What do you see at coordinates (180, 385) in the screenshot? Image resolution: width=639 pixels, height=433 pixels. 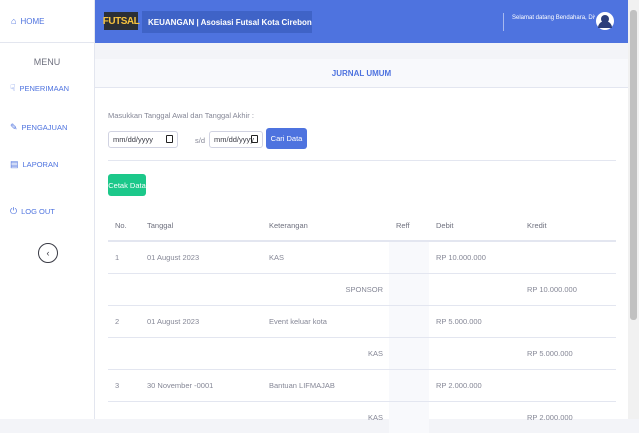 I see `cell-tanggal: 30 November -0001` at bounding box center [180, 385].